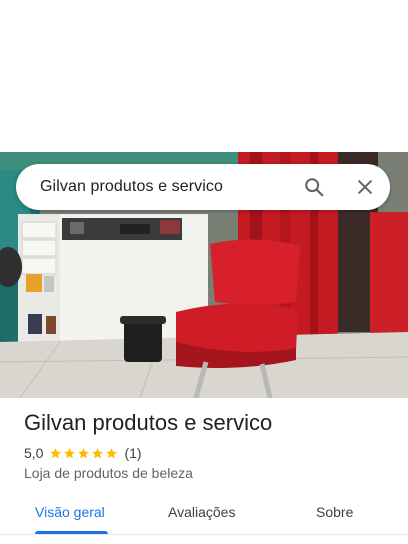 This screenshot has height=544, width=408. Describe the element at coordinates (204, 534) in the screenshot. I see `tabs-divider` at that location.